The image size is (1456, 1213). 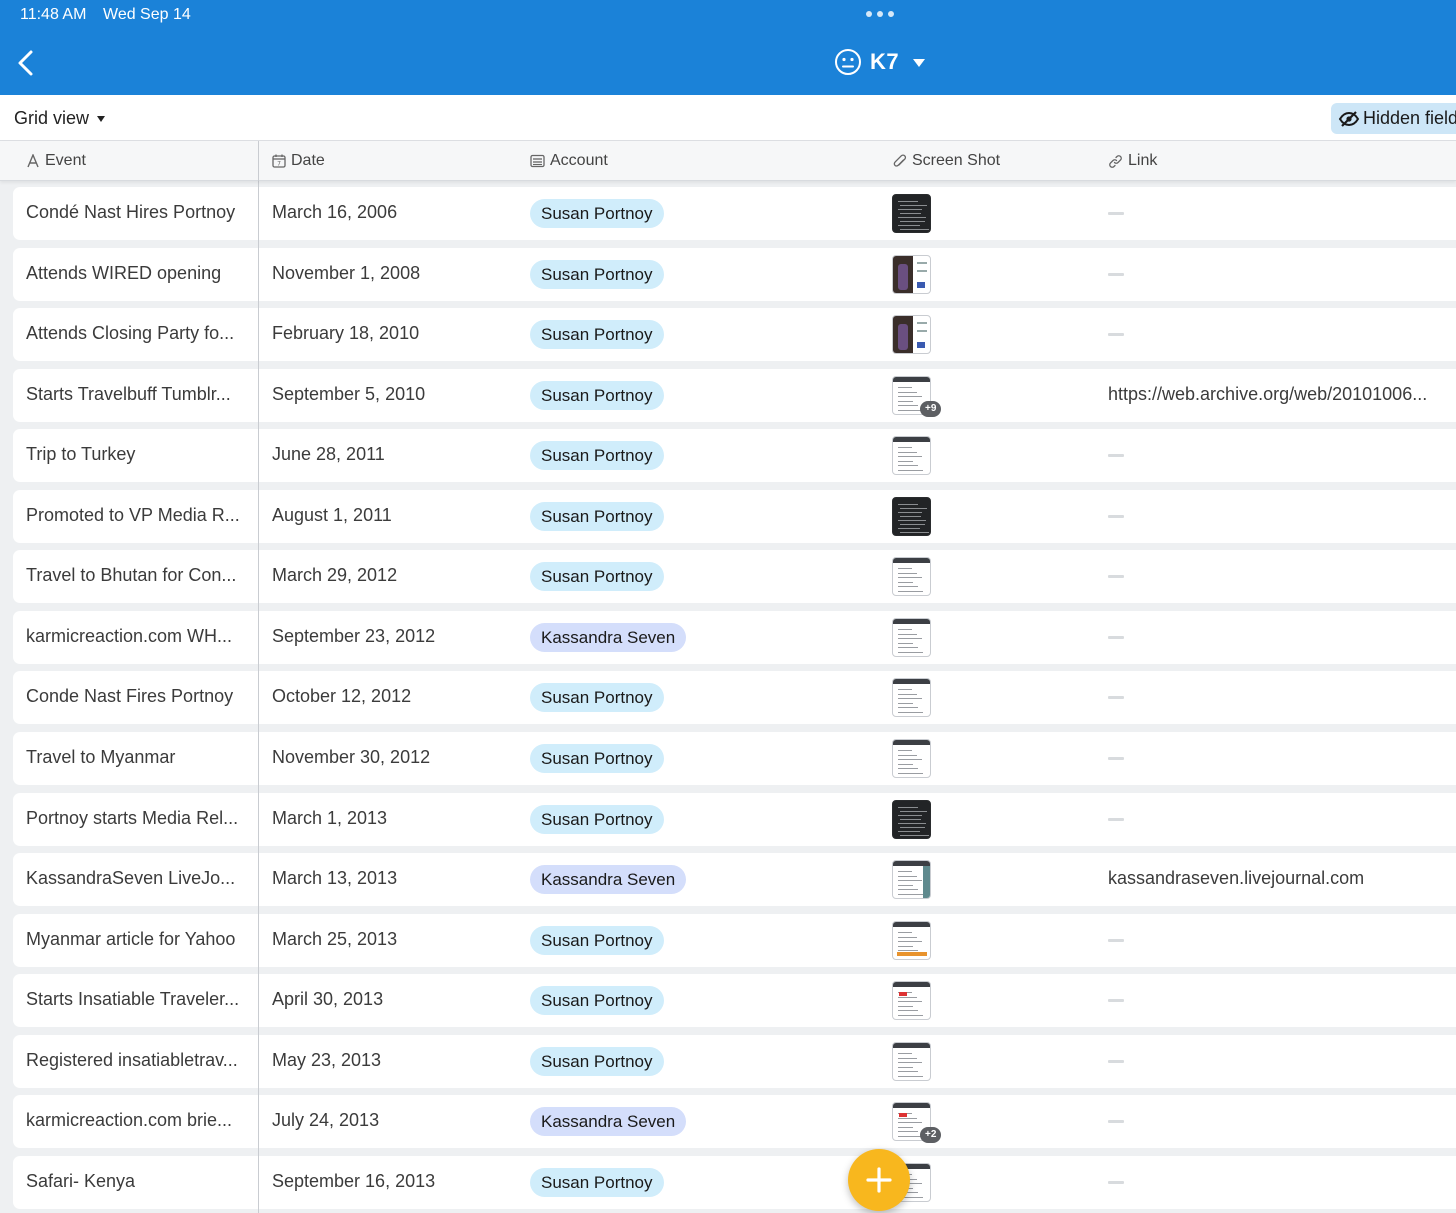 What do you see at coordinates (334, 212) in the screenshot?
I see `date-cell: March 16, 2006` at bounding box center [334, 212].